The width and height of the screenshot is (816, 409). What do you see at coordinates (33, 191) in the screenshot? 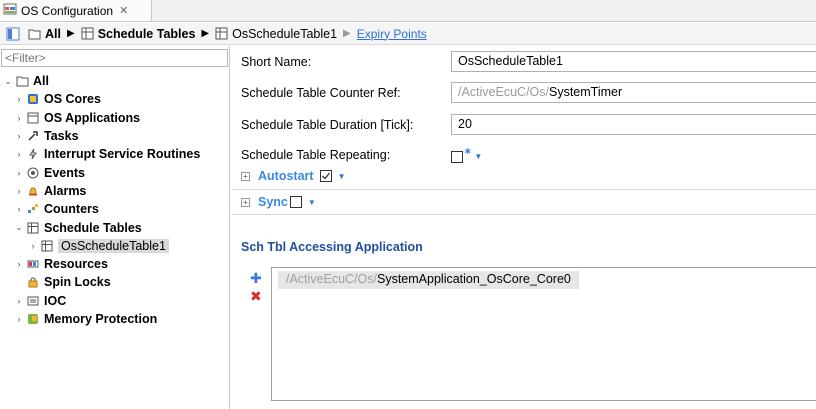
I see `bell-icon` at bounding box center [33, 191].